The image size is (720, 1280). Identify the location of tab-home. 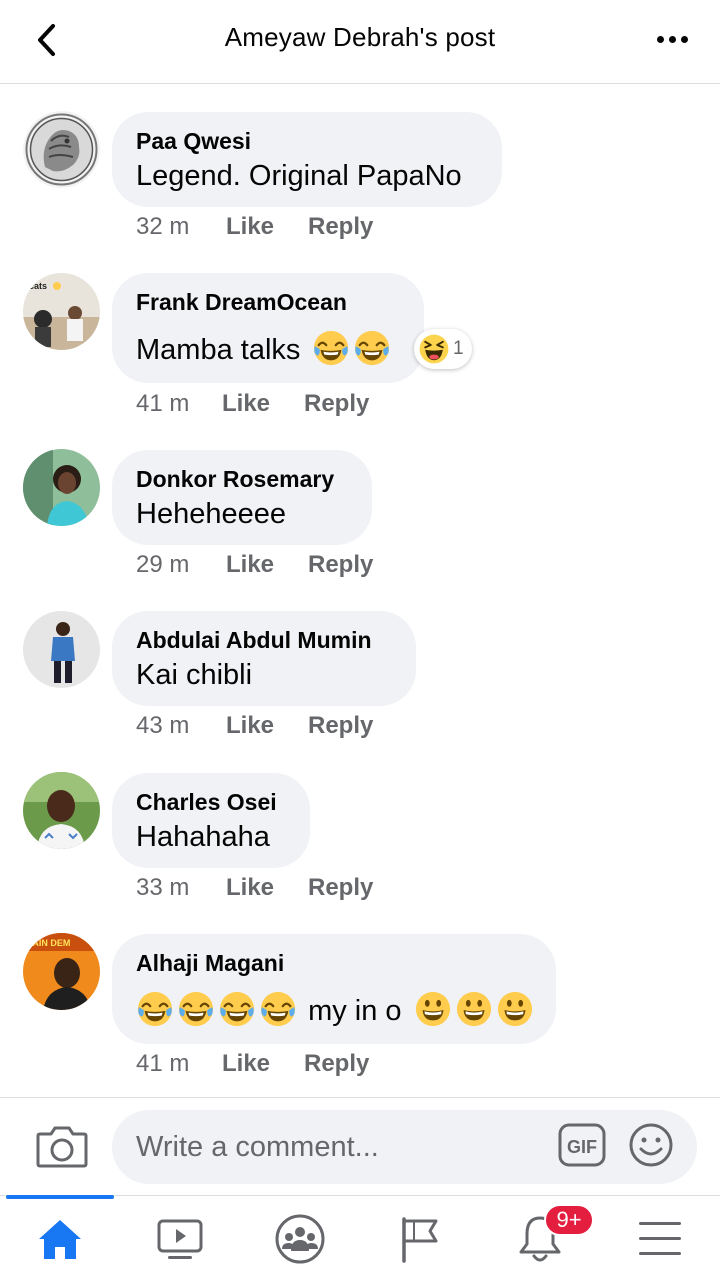
(60, 1238).